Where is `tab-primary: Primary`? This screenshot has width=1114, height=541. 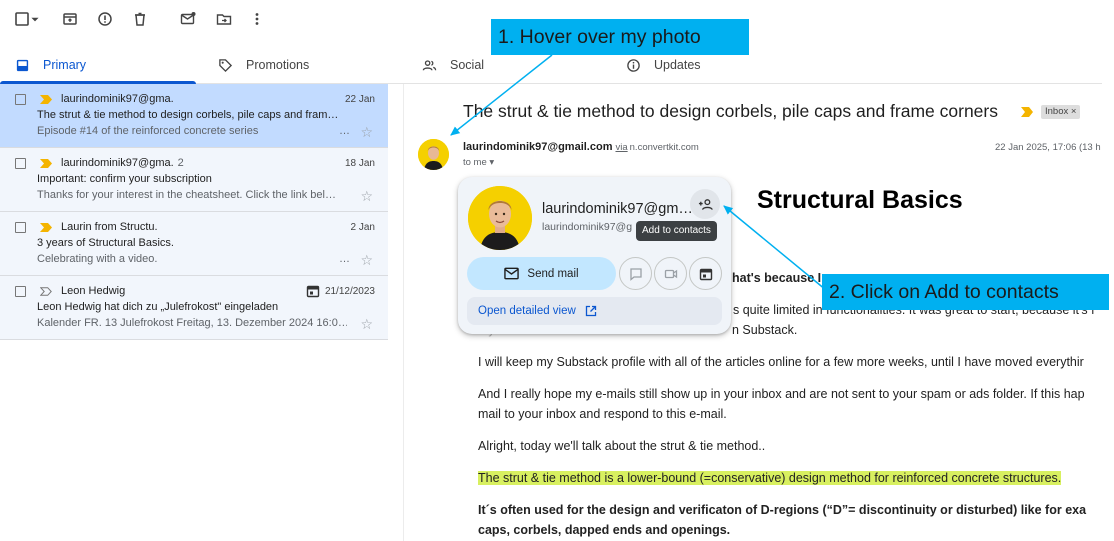 tab-primary: Primary is located at coordinates (50, 65).